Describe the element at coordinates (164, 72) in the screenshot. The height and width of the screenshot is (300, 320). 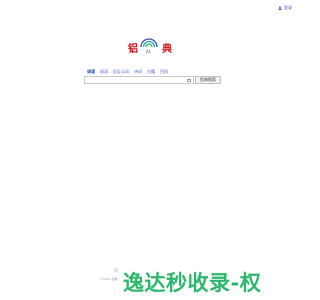
I see `tab-encyclopedia: 百科` at that location.